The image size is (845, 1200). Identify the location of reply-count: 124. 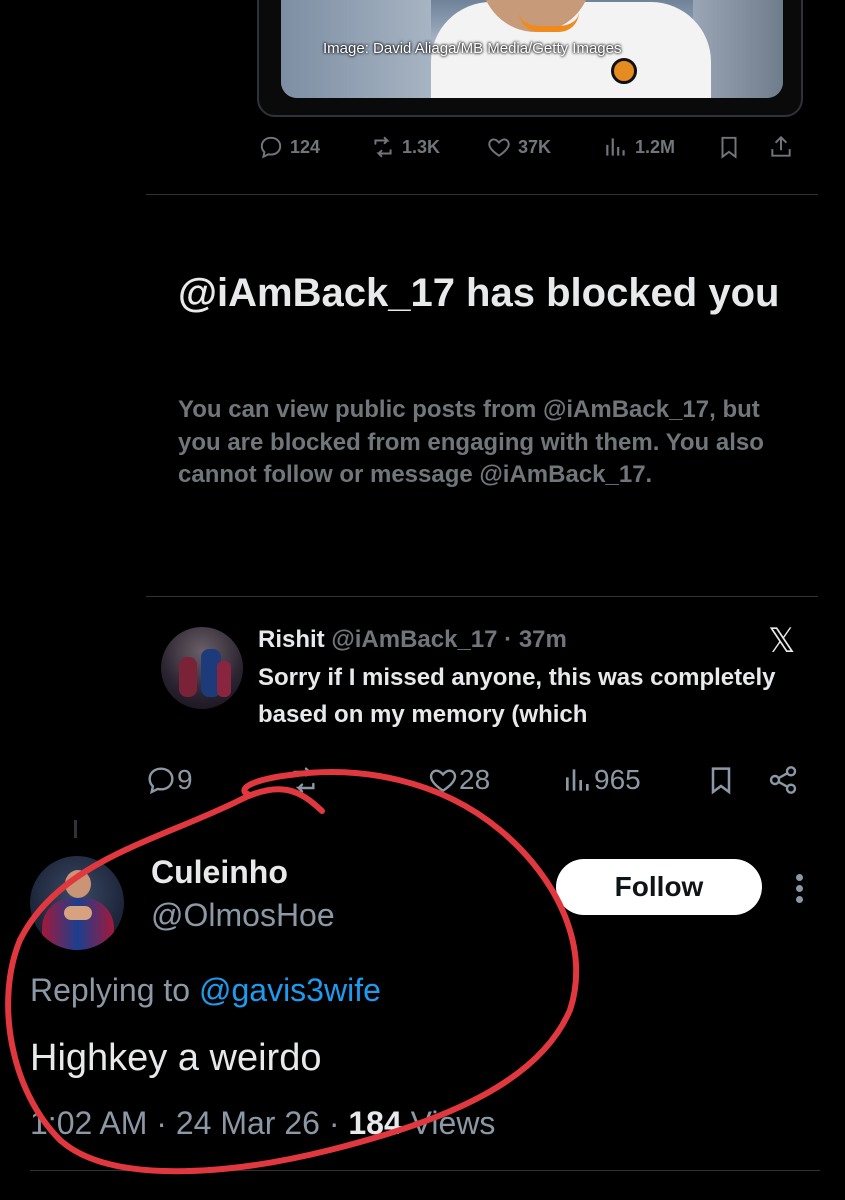
(305, 146).